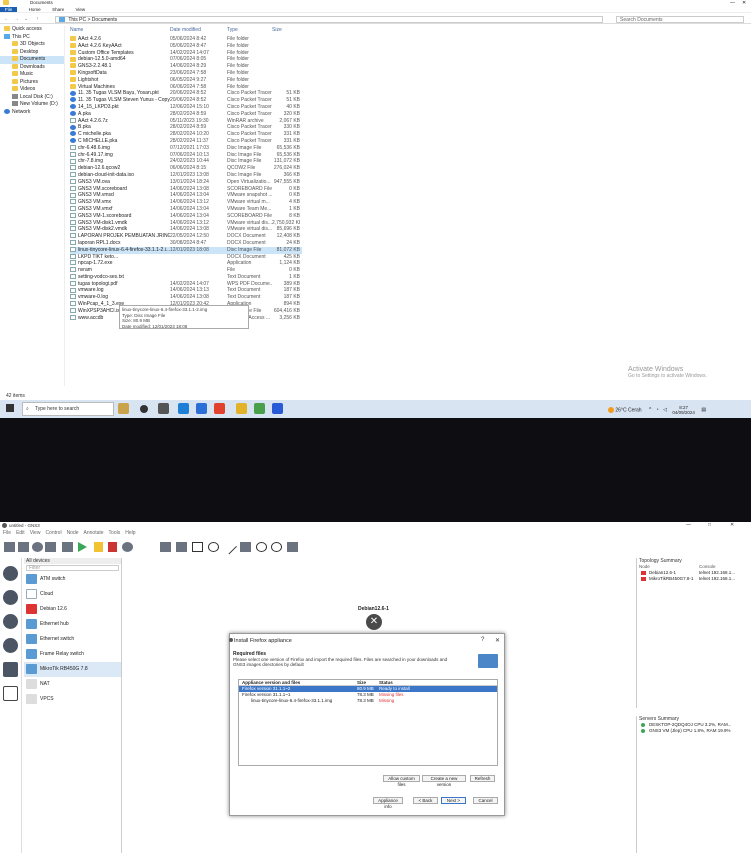 The image size is (751, 853). What do you see at coordinates (72, 624) in the screenshot?
I see `device-item: Ethernet hub` at bounding box center [72, 624].